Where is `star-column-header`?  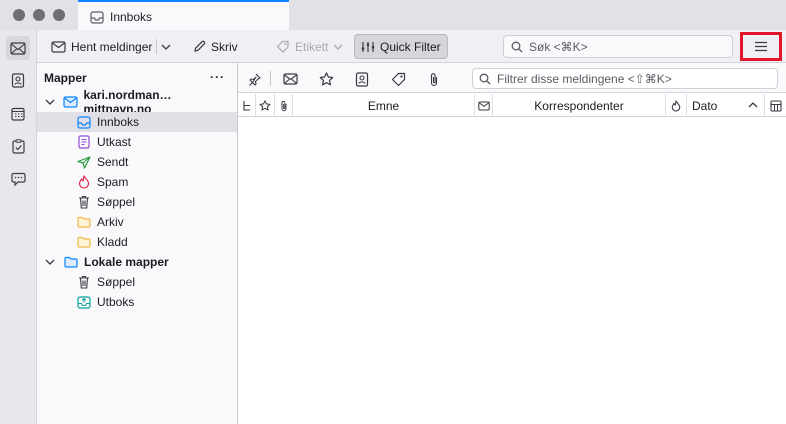
star-column-header is located at coordinates (265, 105).